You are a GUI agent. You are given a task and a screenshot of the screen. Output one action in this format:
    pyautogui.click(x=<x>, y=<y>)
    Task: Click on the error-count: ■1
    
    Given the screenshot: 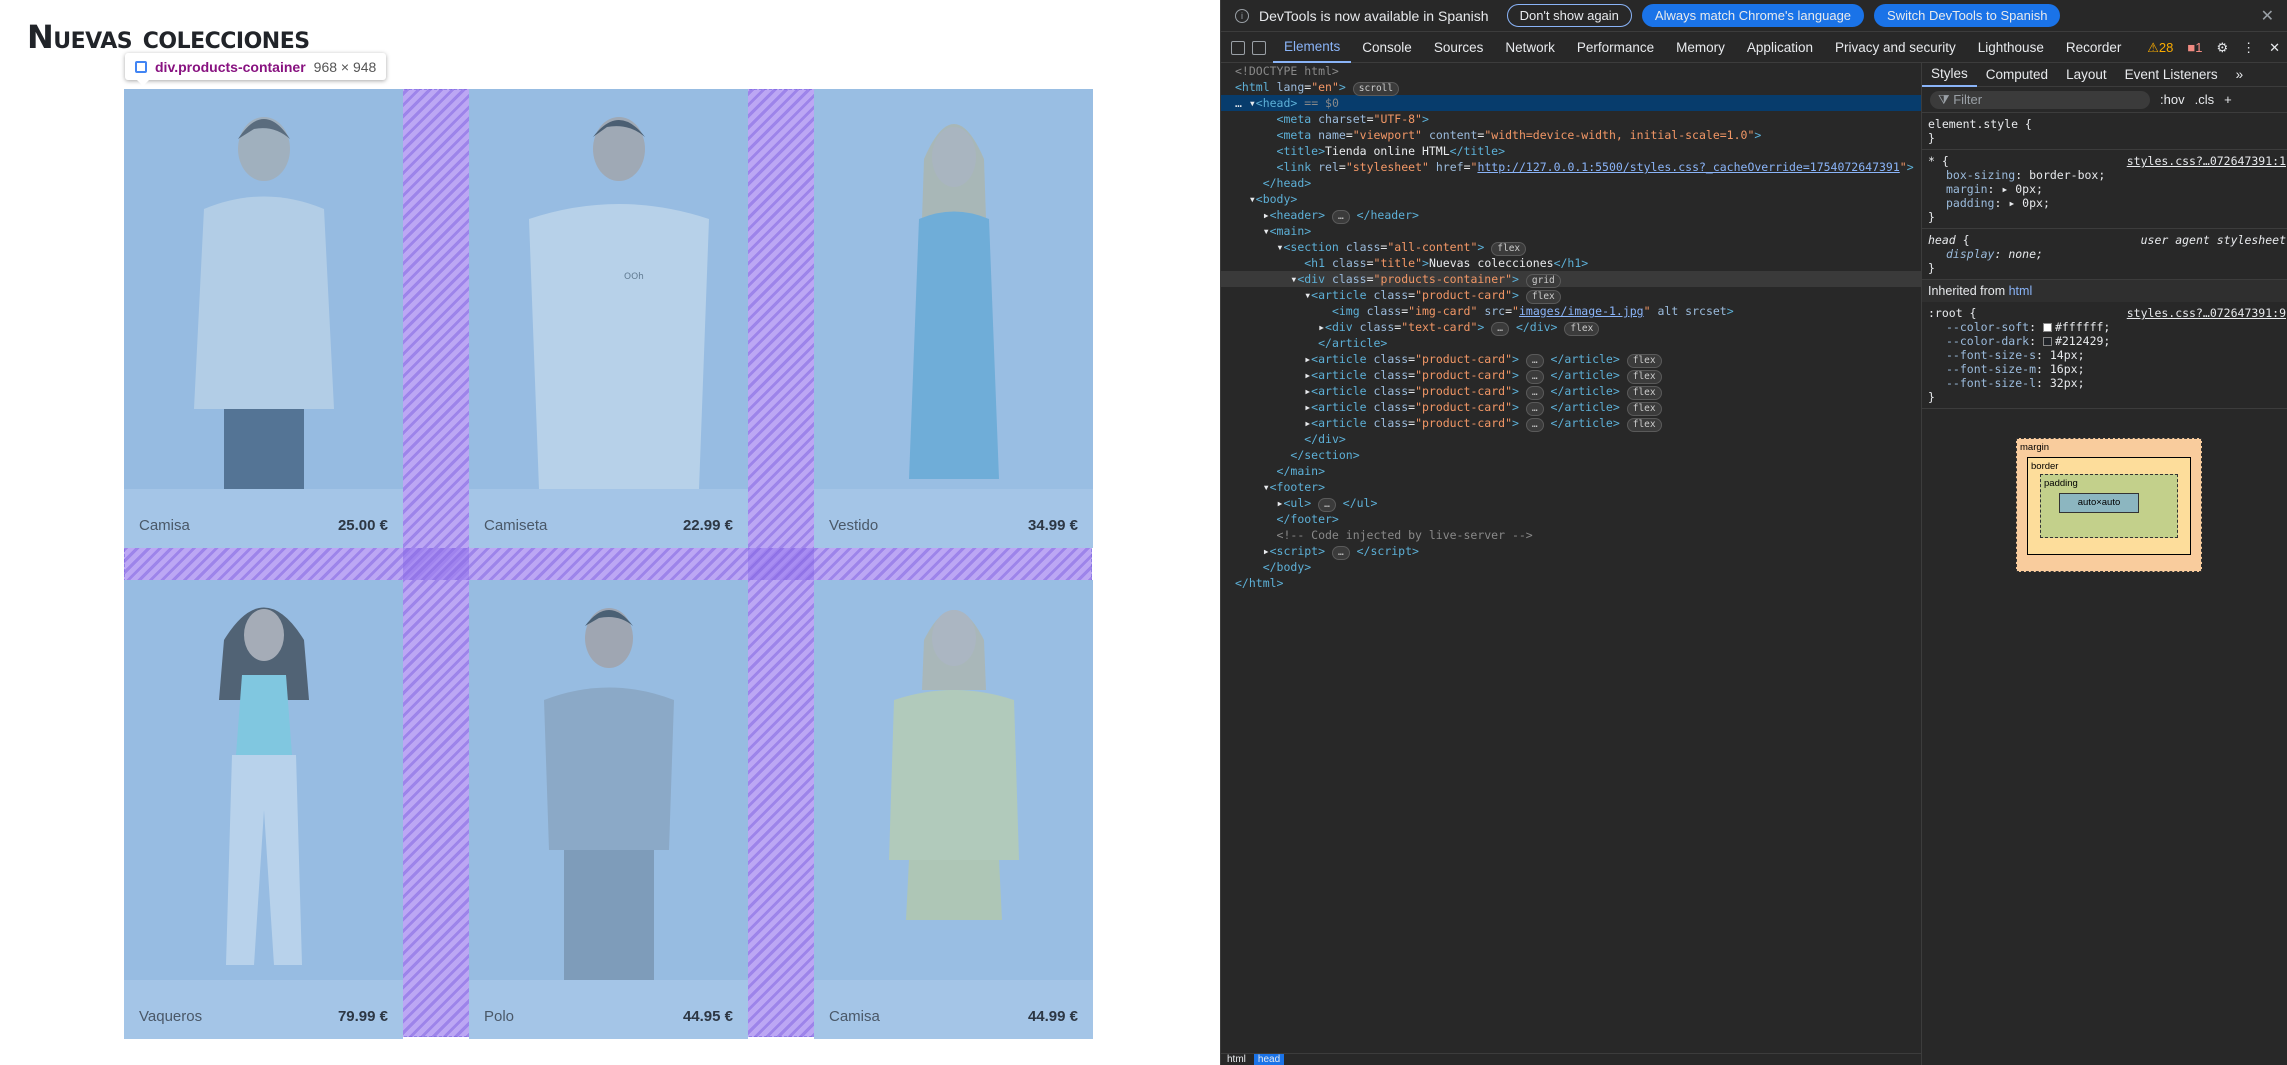 What is the action you would take?
    pyautogui.click(x=2194, y=47)
    